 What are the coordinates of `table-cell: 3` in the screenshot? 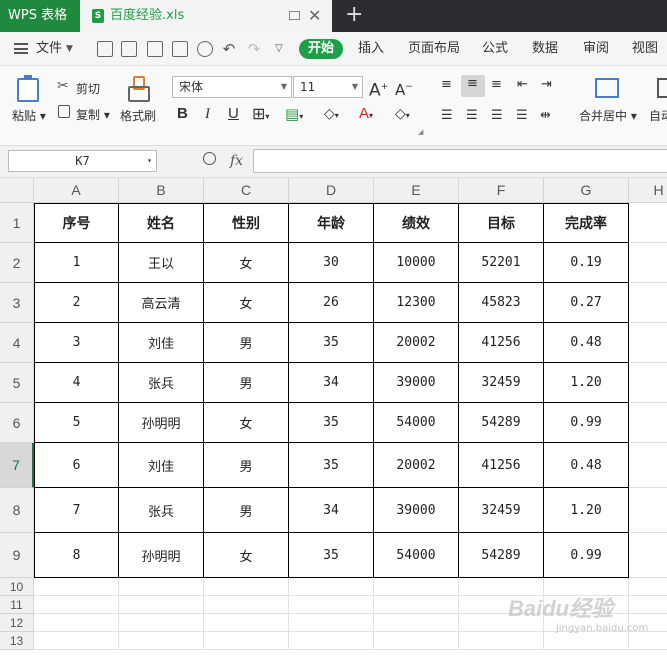 It's located at (76, 343).